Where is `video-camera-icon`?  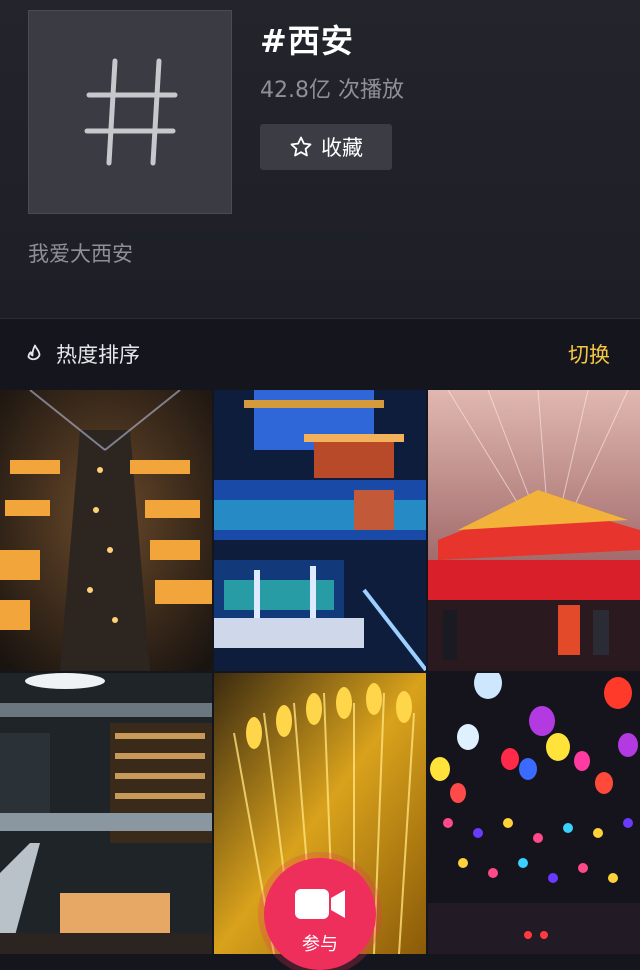
video-camera-icon is located at coordinates (320, 904).